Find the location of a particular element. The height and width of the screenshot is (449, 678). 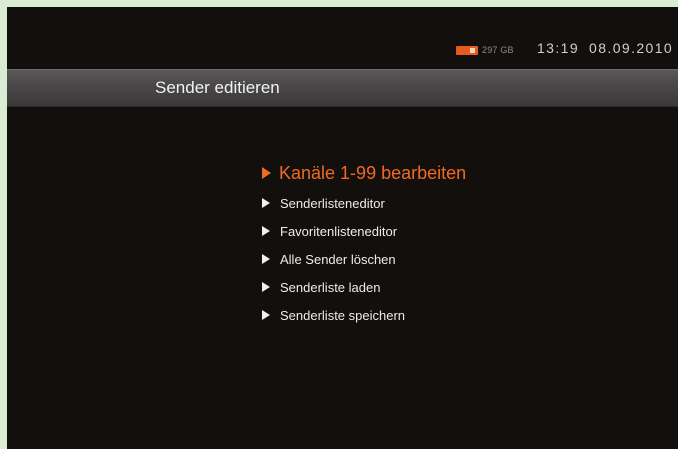

page-title: Sender editieren is located at coordinates (217, 87).